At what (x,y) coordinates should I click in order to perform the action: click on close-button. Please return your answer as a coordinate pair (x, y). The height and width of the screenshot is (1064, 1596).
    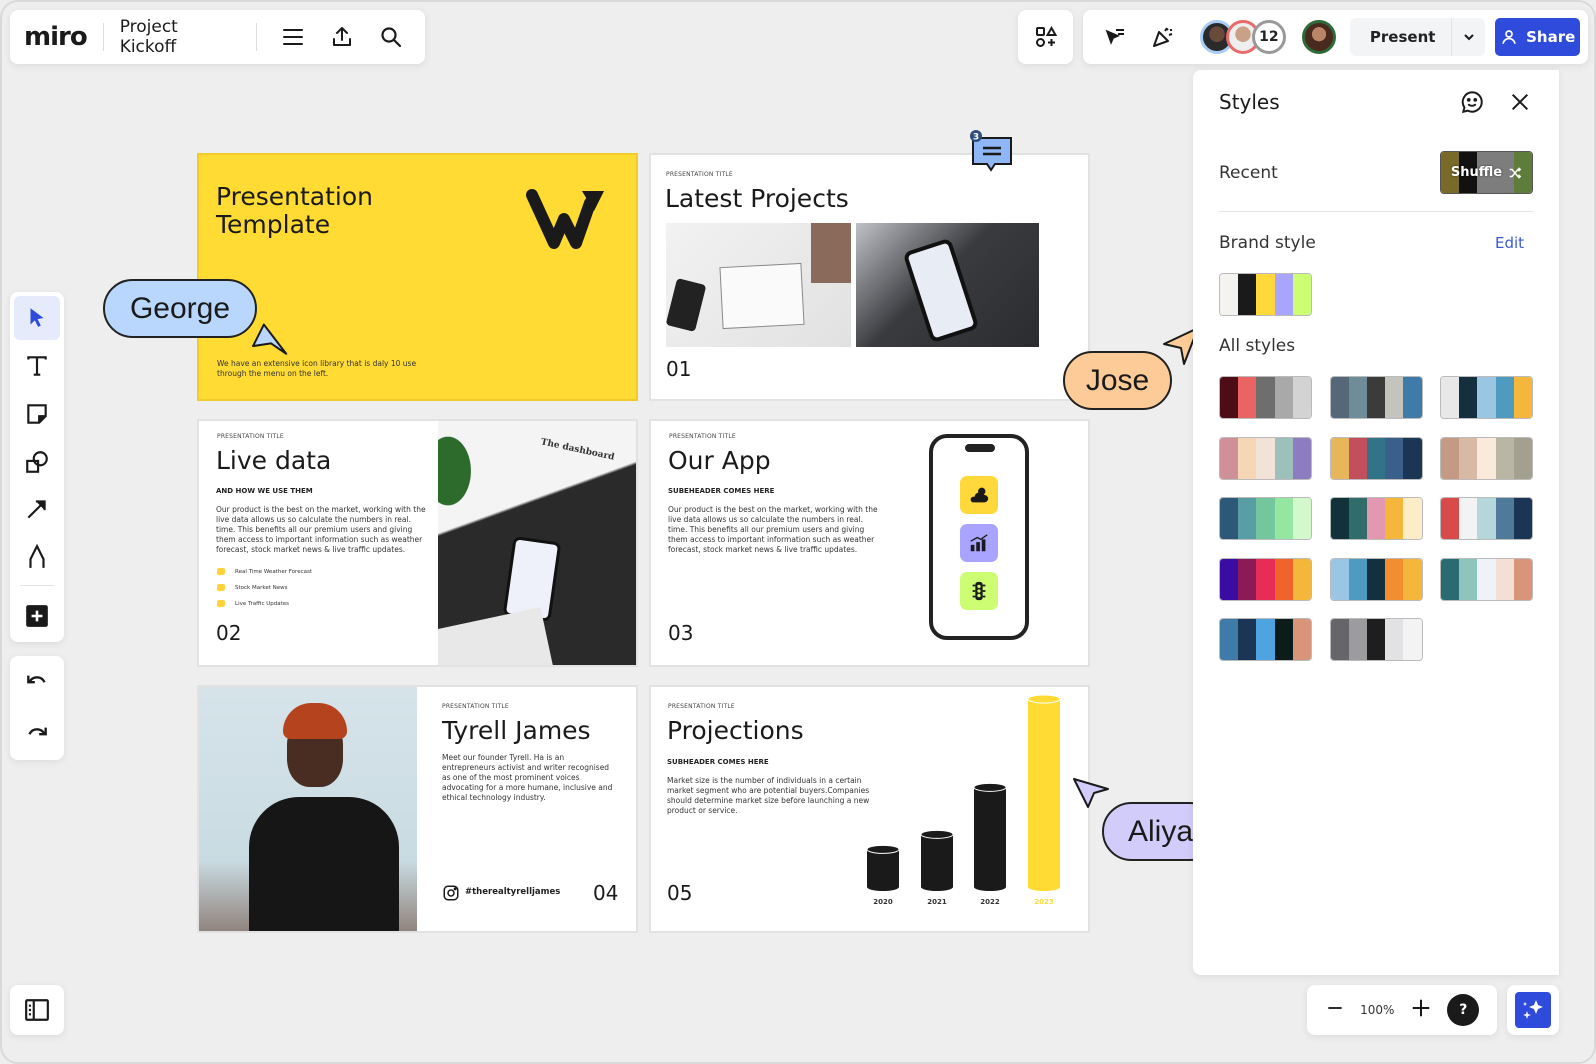
    Looking at the image, I should click on (1520, 102).